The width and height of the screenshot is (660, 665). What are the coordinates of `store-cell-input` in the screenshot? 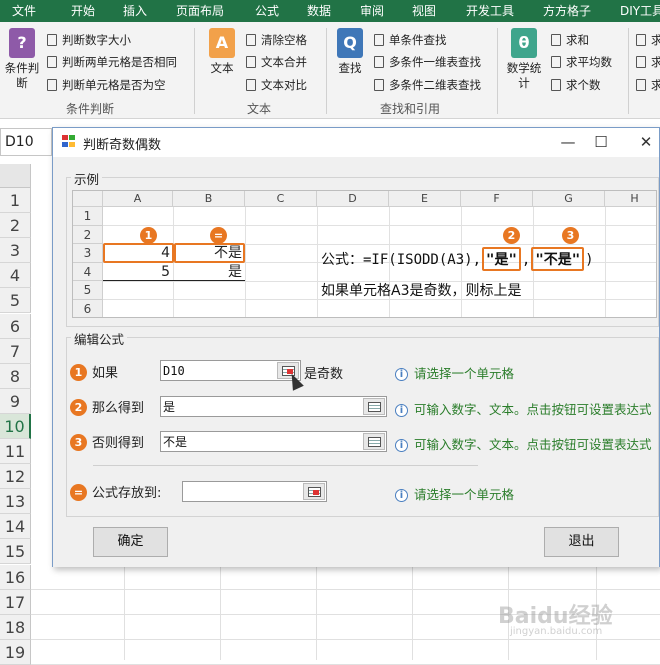 It's located at (242, 491).